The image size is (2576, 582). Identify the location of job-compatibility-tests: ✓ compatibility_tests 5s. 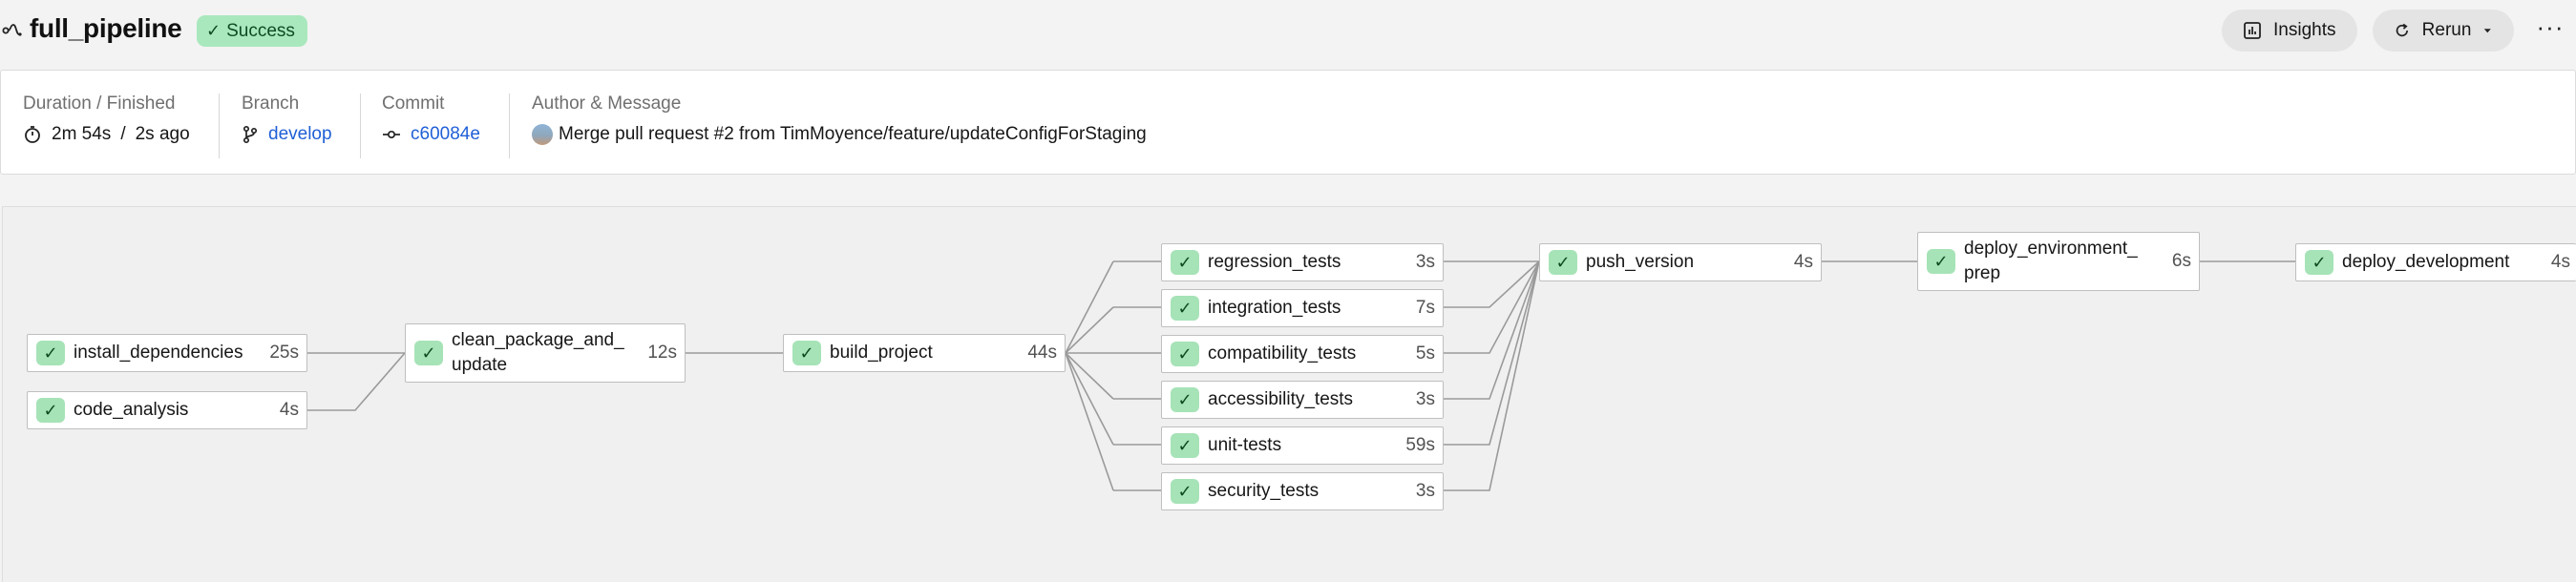
(1302, 354).